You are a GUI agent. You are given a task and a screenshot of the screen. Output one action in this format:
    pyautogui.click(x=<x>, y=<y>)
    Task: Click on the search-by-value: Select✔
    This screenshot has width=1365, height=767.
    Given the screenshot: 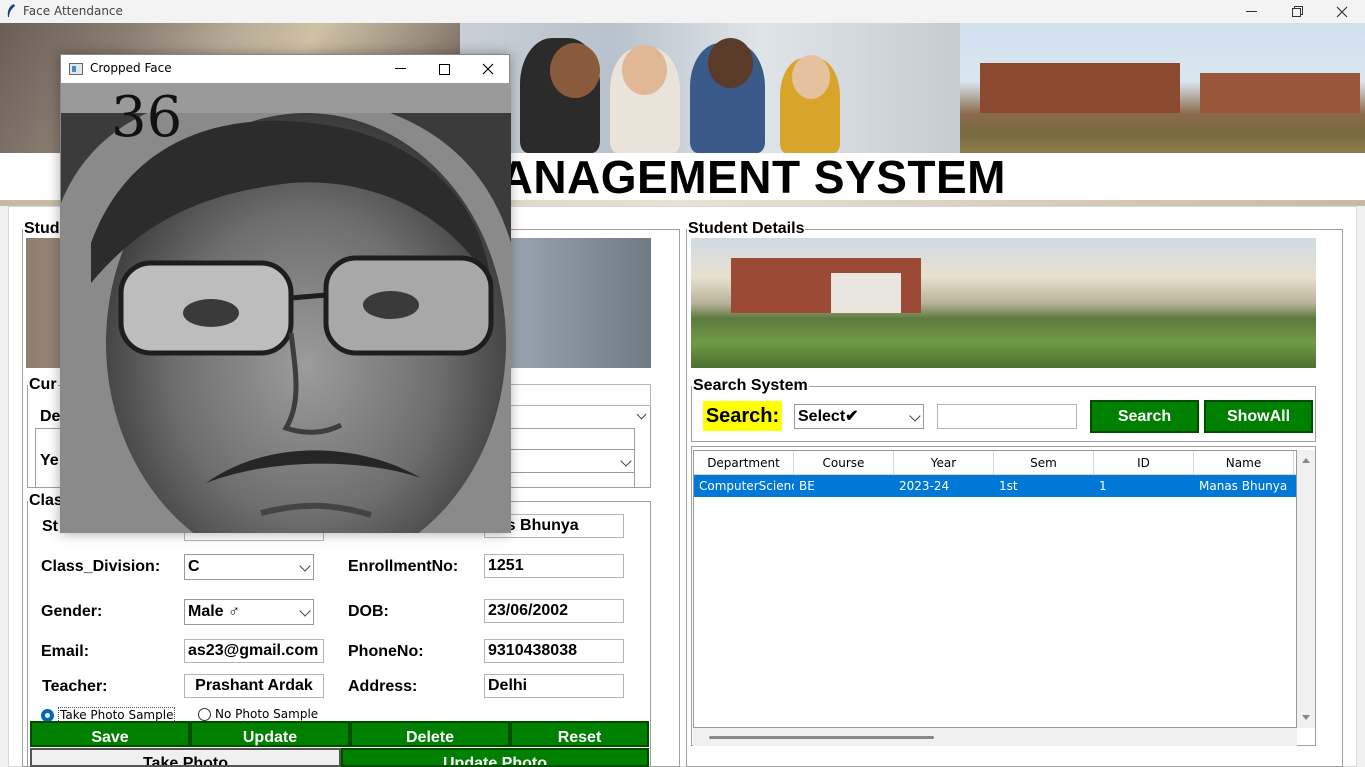 What is the action you would take?
    pyautogui.click(x=828, y=416)
    